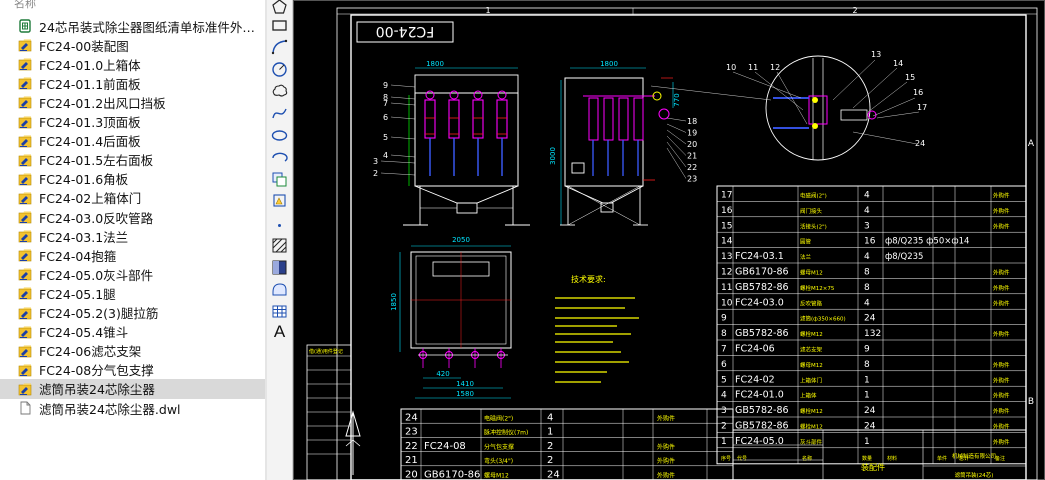 This screenshot has width=1045, height=480. Describe the element at coordinates (904, 257) in the screenshot. I see `bom-cell: ф8/Q235` at that location.